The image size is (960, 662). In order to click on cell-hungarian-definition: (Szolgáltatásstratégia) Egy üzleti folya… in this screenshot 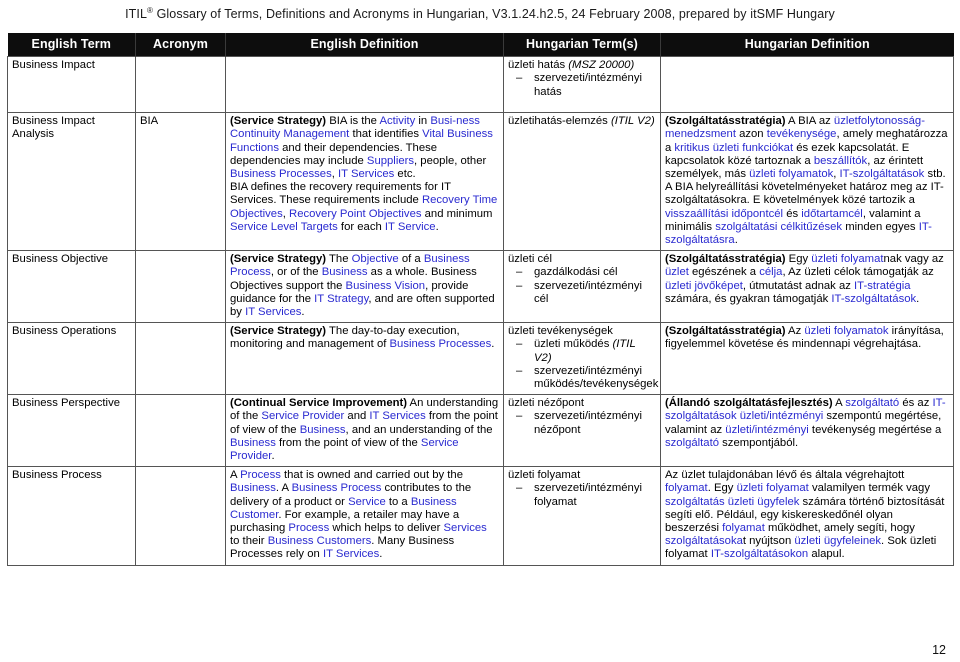, I will do `click(807, 287)`.